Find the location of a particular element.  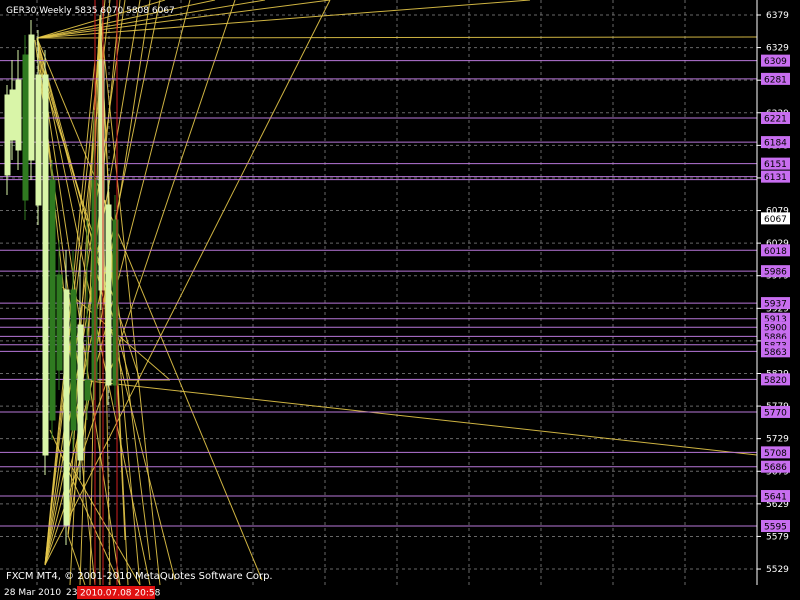

time-axis-label: 28 Mar 2010 is located at coordinates (32, 593).